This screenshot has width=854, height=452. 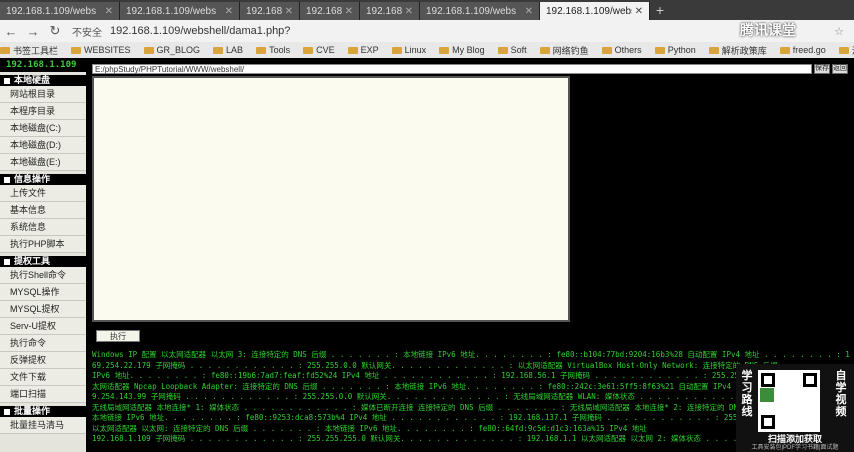 I want to click on browser-tab: 192.168.1.109/webshe✕, so click(x=595, y=11).